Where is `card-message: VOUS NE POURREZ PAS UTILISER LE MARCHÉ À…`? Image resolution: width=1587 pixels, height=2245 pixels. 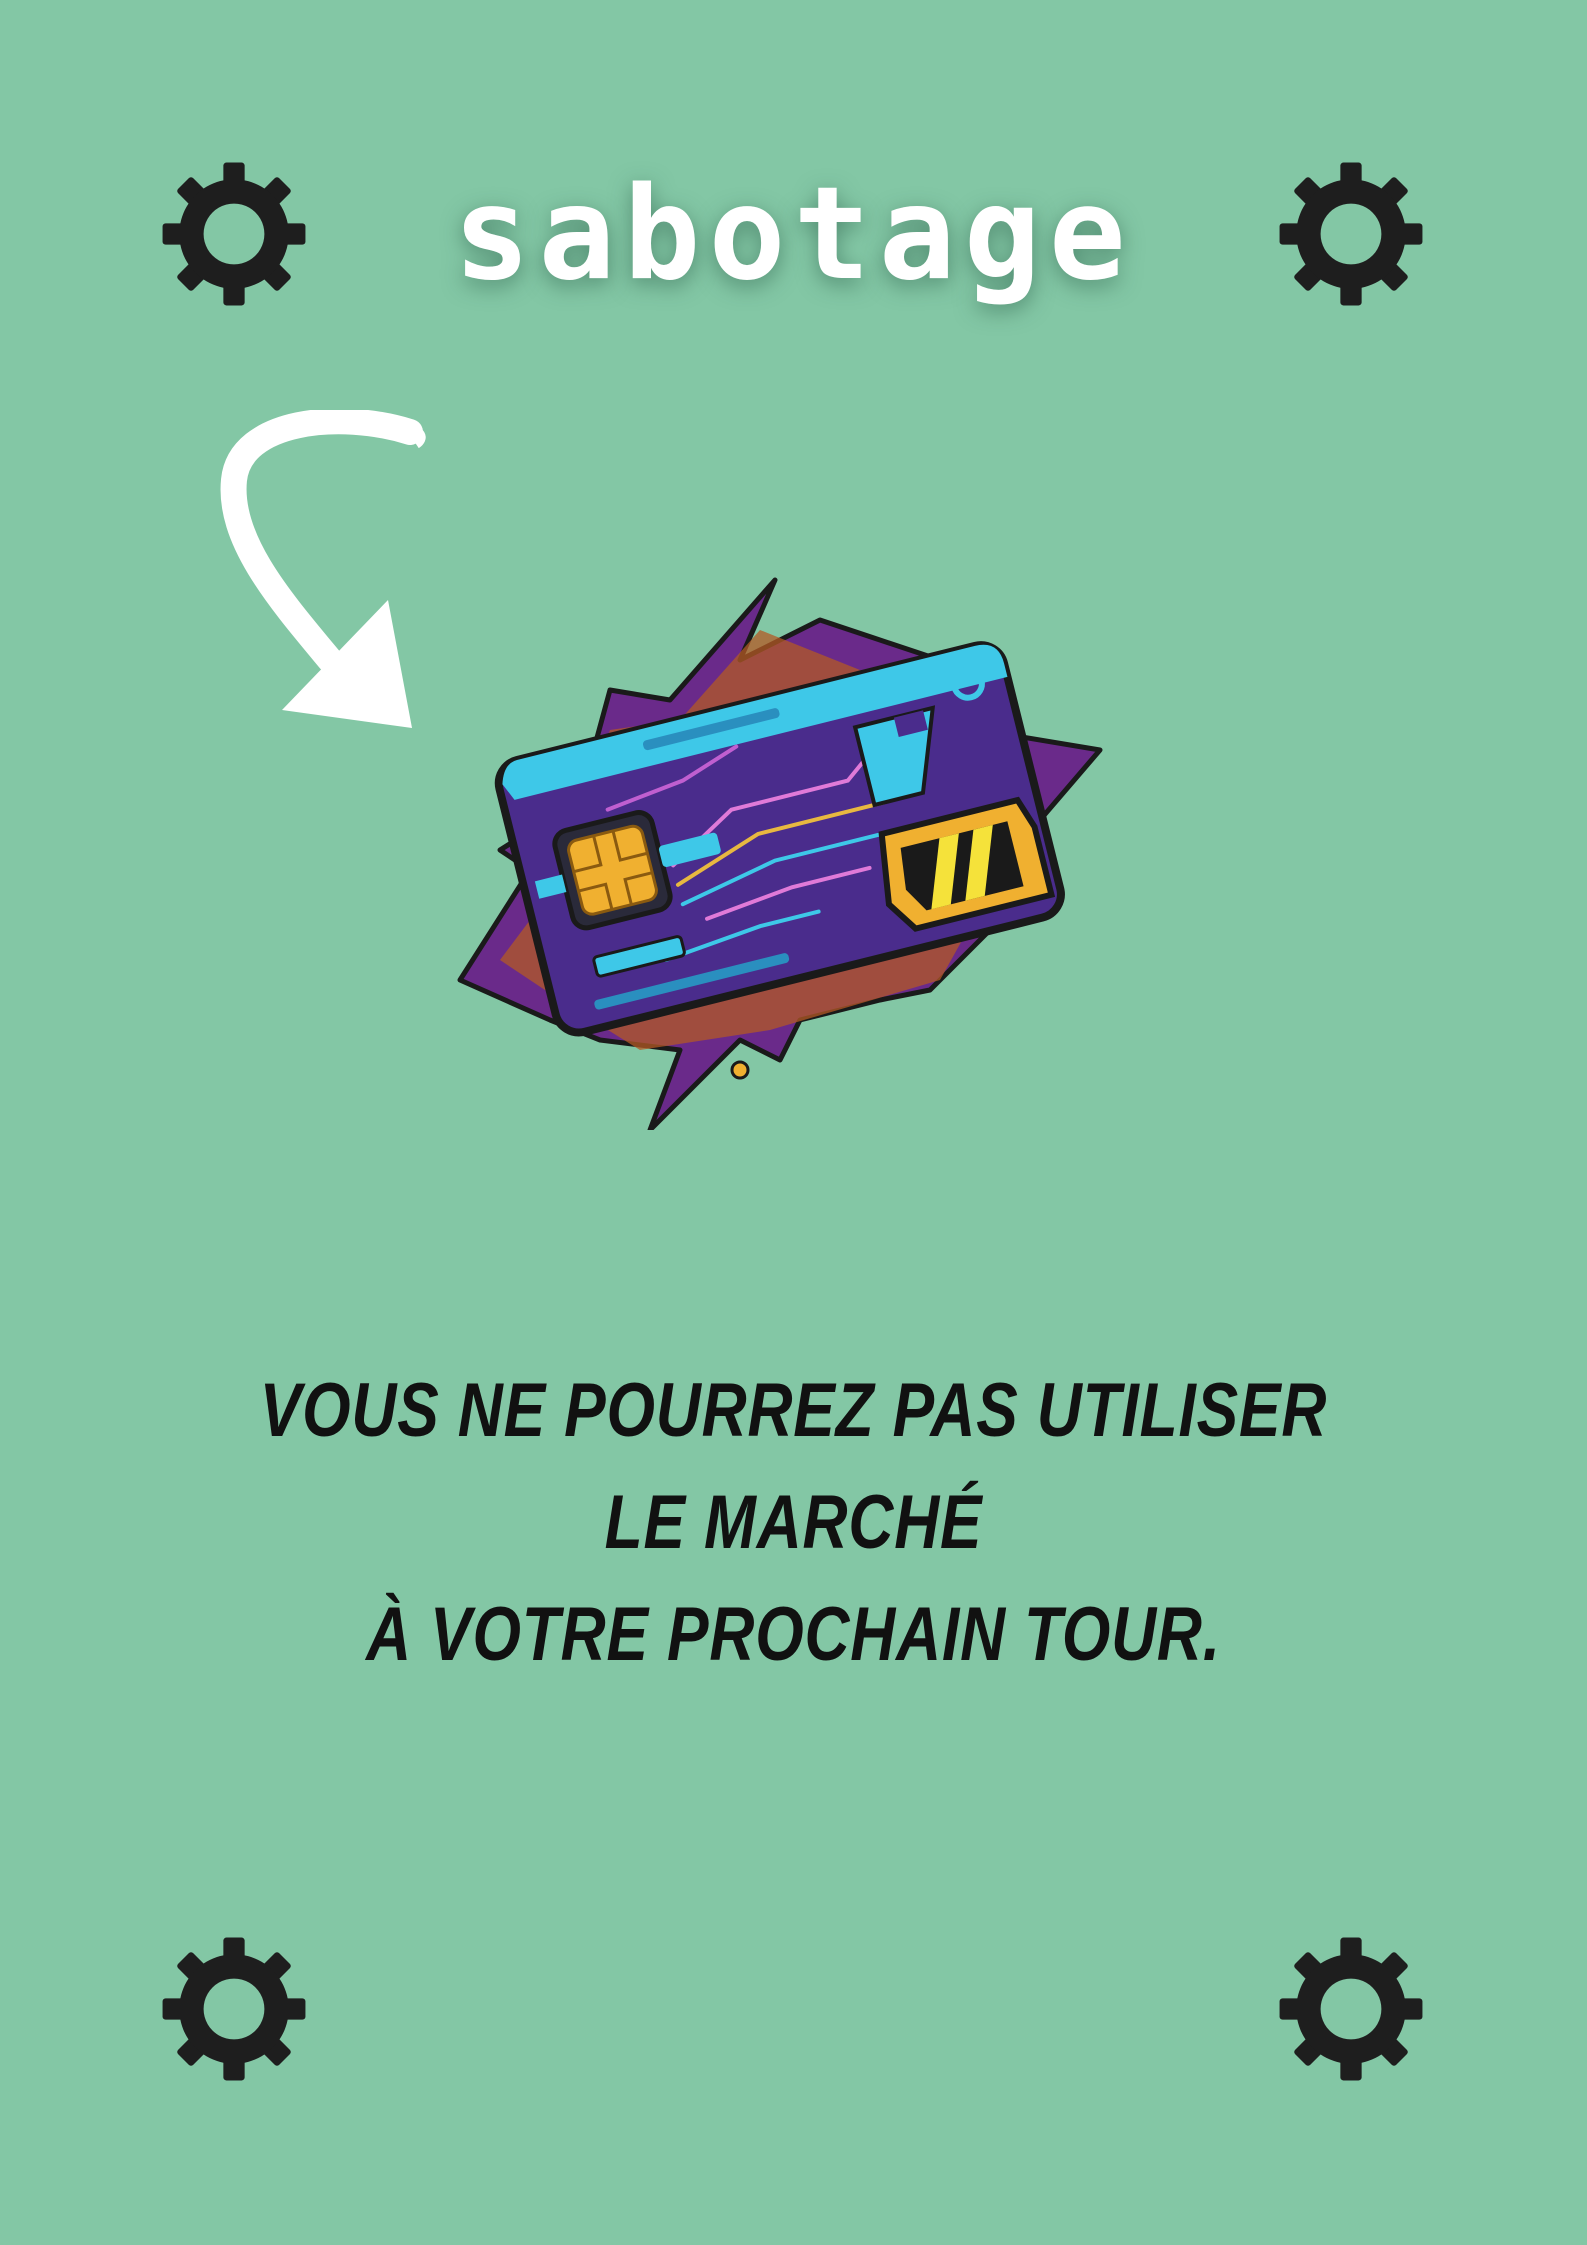
card-message: VOUS NE POURREZ PAS UTILISER LE MARCHÉ À… is located at coordinates (793, 1523).